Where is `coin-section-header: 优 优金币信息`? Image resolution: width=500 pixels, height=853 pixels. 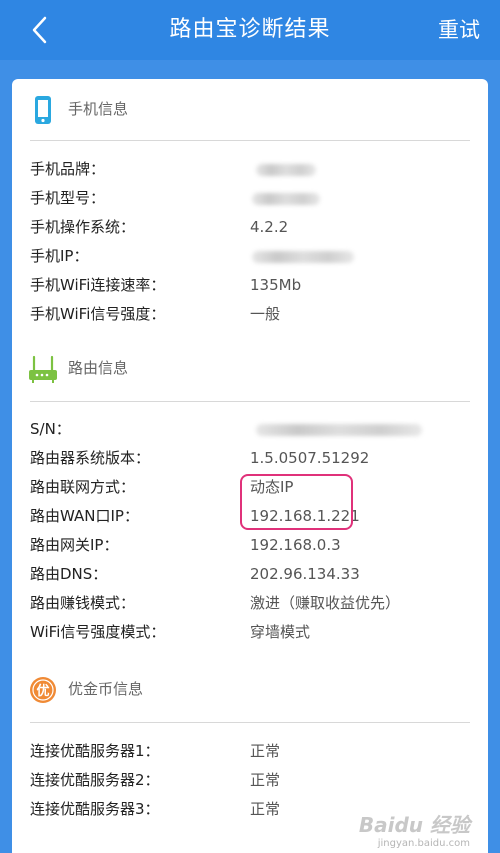
coin-section-header: 优 优金币信息 is located at coordinates (250, 689).